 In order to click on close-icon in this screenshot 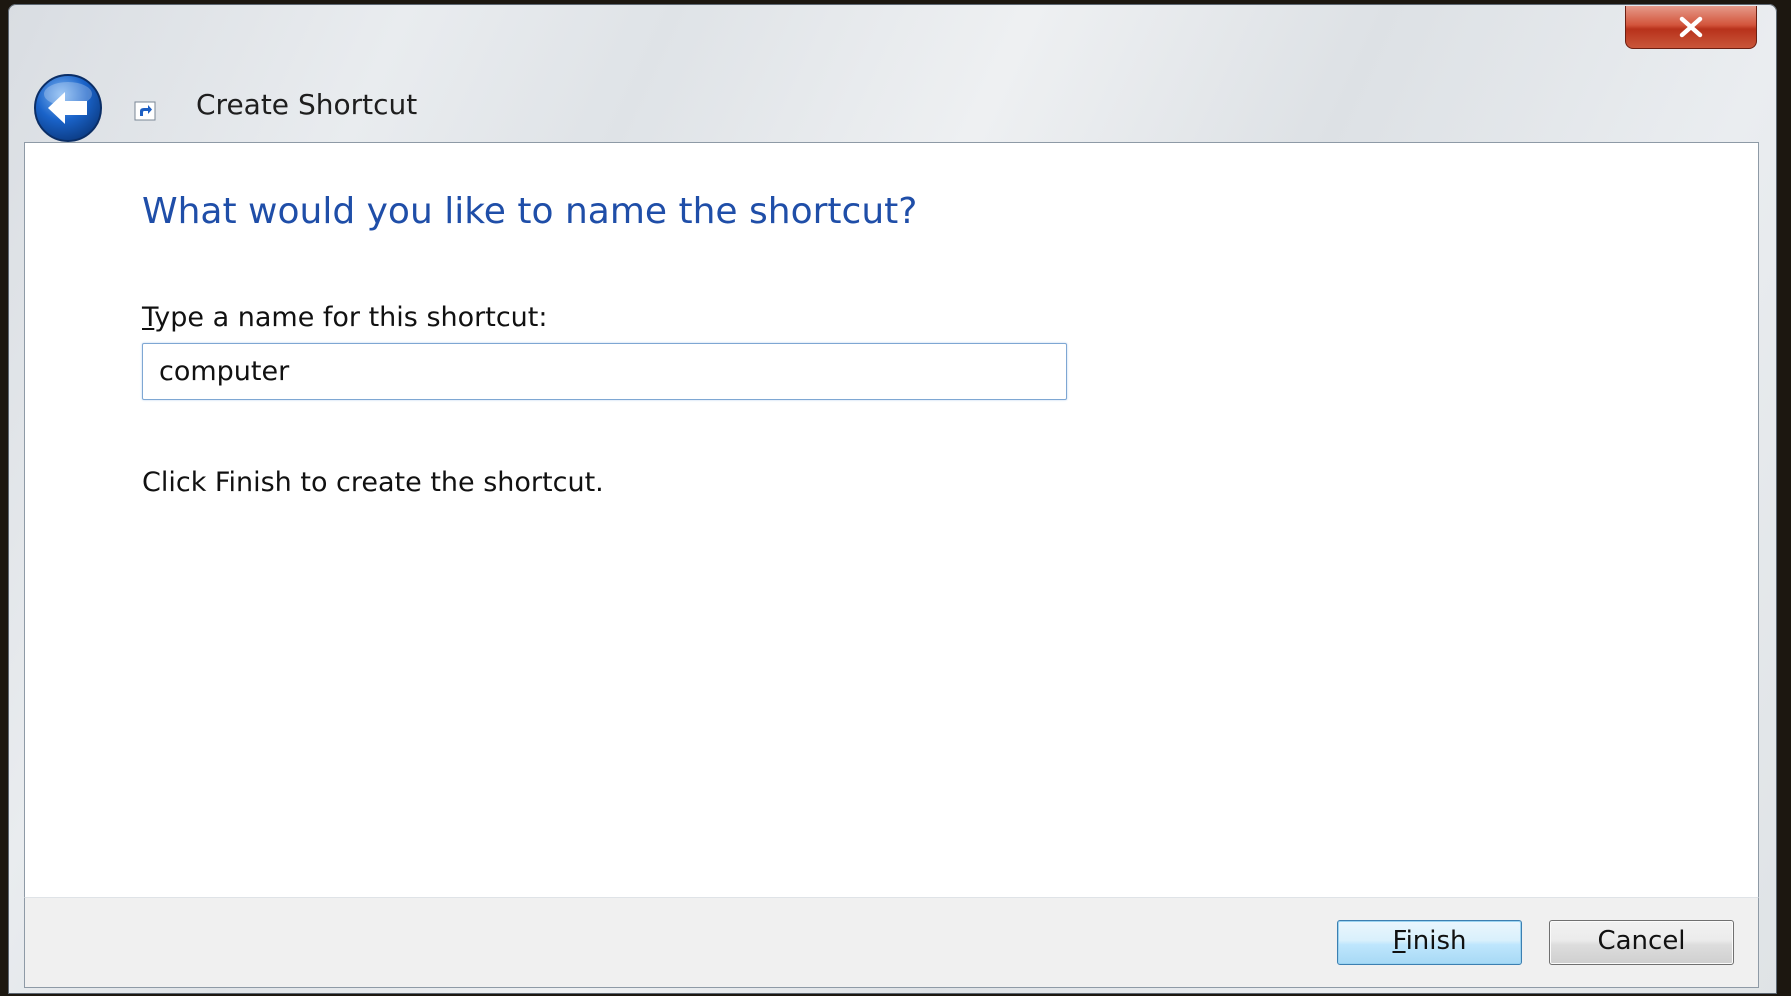, I will do `click(1691, 27)`.